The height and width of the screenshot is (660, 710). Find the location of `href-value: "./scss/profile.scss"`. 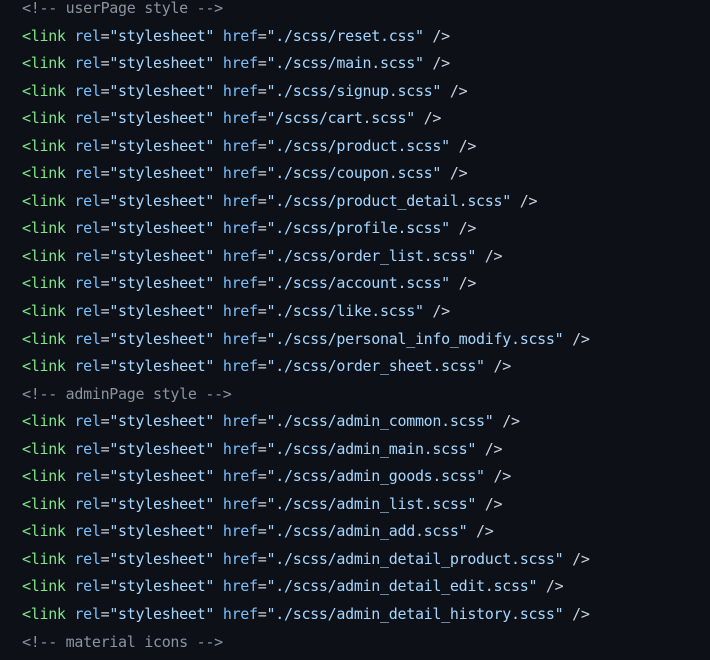

href-value: "./scss/profile.scss" is located at coordinates (358, 228).